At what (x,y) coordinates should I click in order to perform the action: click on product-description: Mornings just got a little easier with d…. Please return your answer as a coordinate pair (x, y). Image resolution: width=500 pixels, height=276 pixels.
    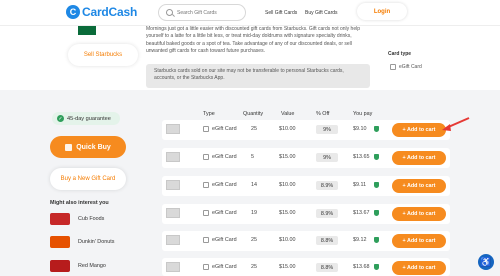
    Looking at the image, I should click on (253, 40).